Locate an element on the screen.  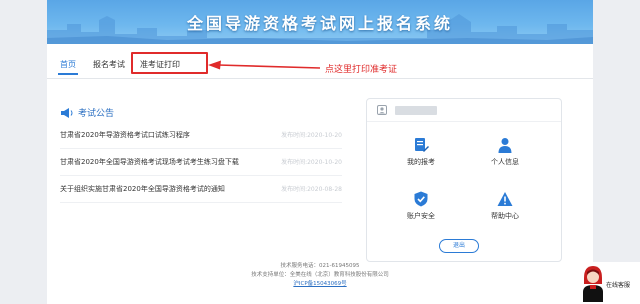
customer-service-label: 在线客服 is located at coordinates (618, 285).